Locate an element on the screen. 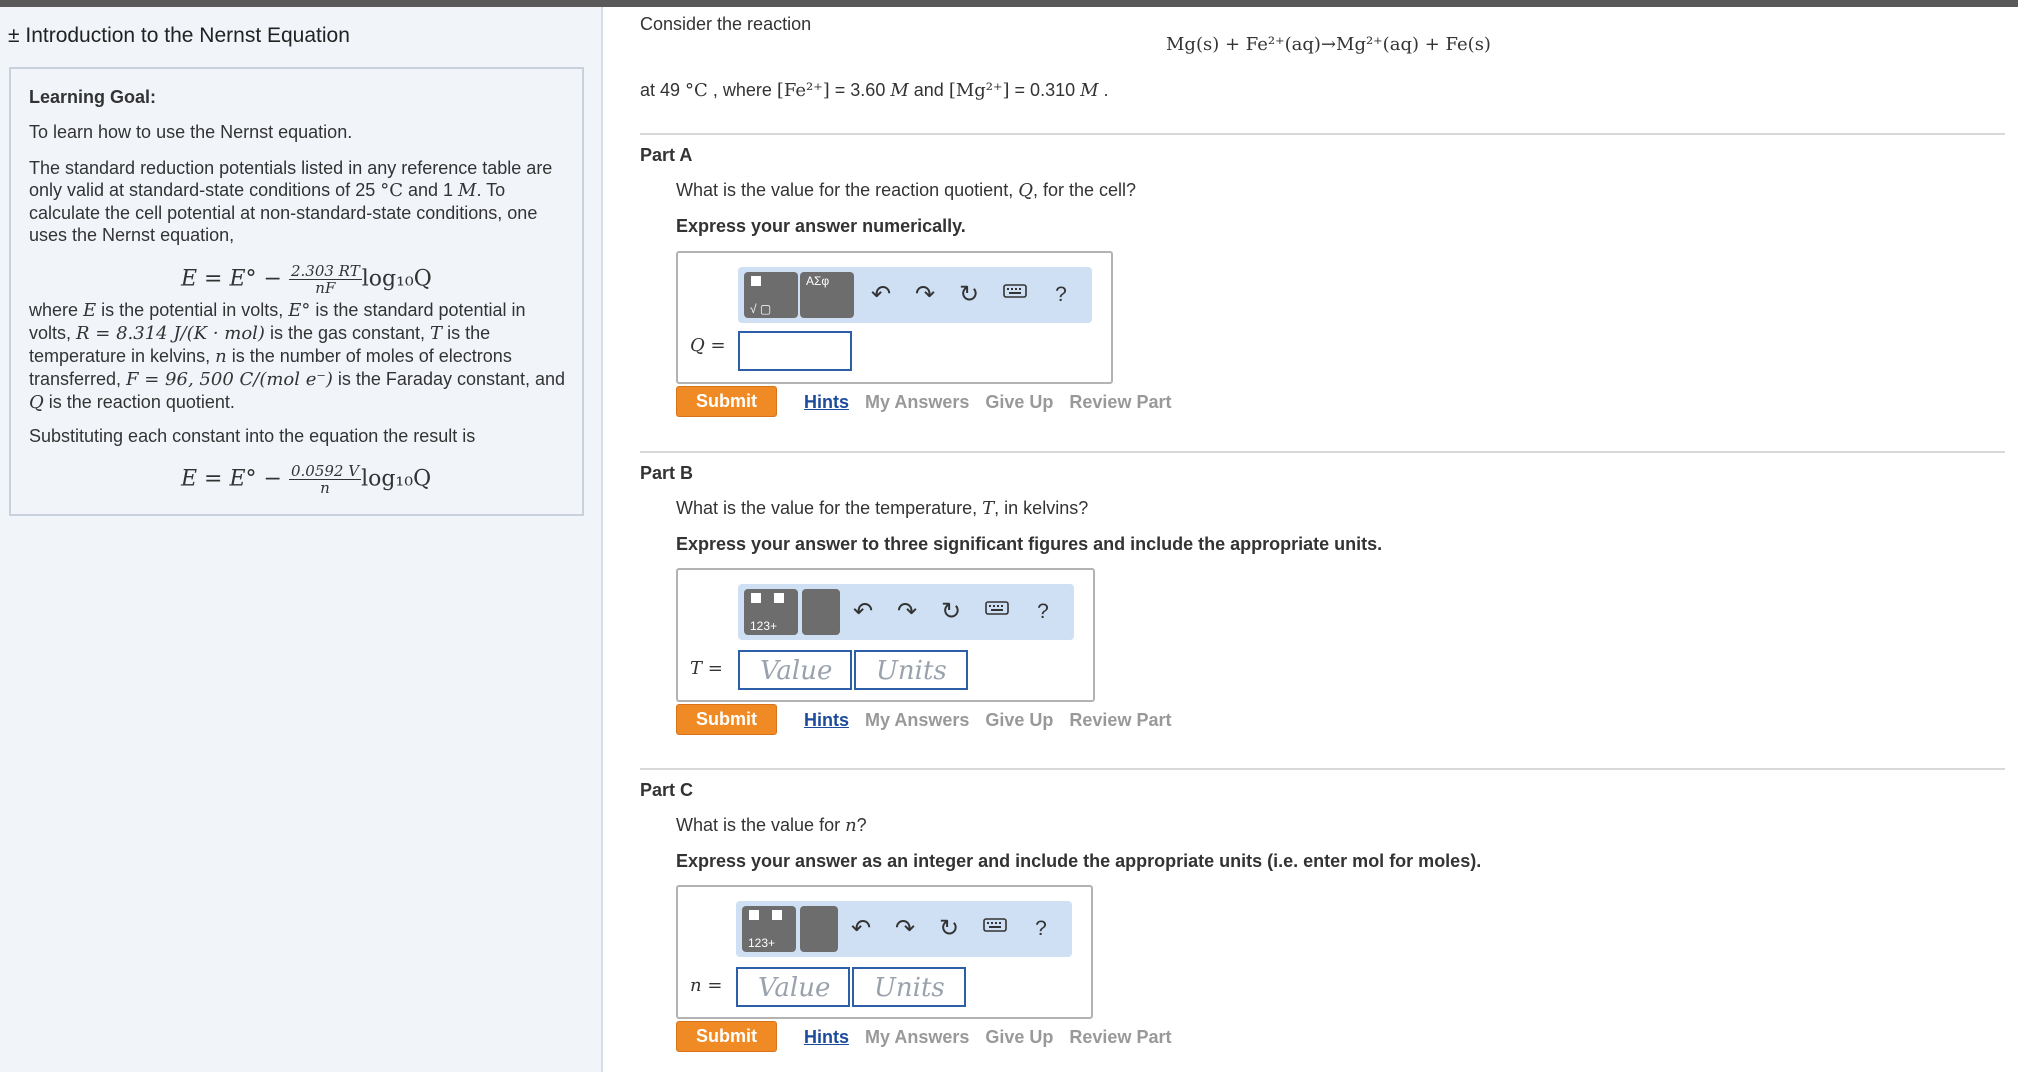  learning-goal-text: To learn how to use the Nernst equation. is located at coordinates (191, 132).